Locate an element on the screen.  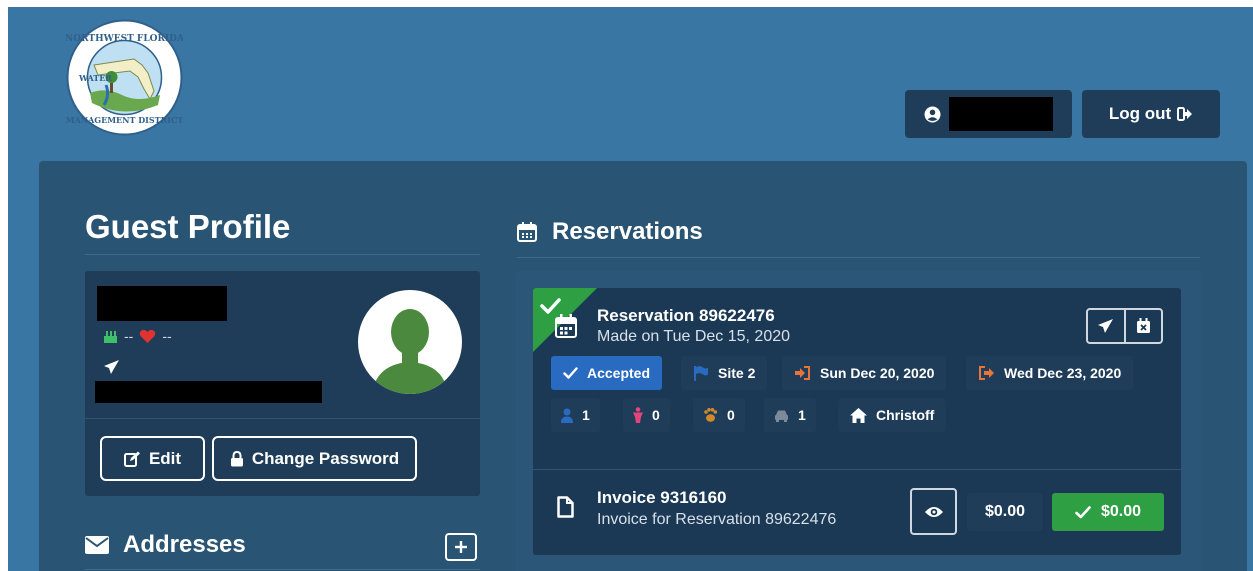
reservation-calendar-icon is located at coordinates (566, 326).